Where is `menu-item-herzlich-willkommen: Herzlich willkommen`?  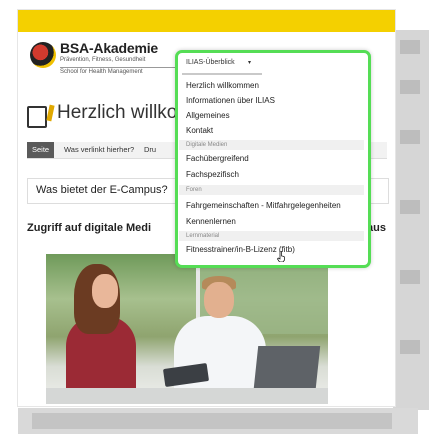
menu-item-herzlich-willkommen: Herzlich willkommen is located at coordinates (222, 85).